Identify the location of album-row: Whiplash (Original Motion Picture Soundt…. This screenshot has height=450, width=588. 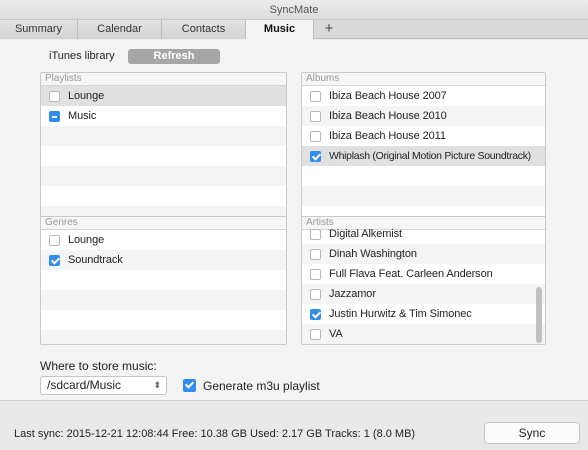
(423, 156).